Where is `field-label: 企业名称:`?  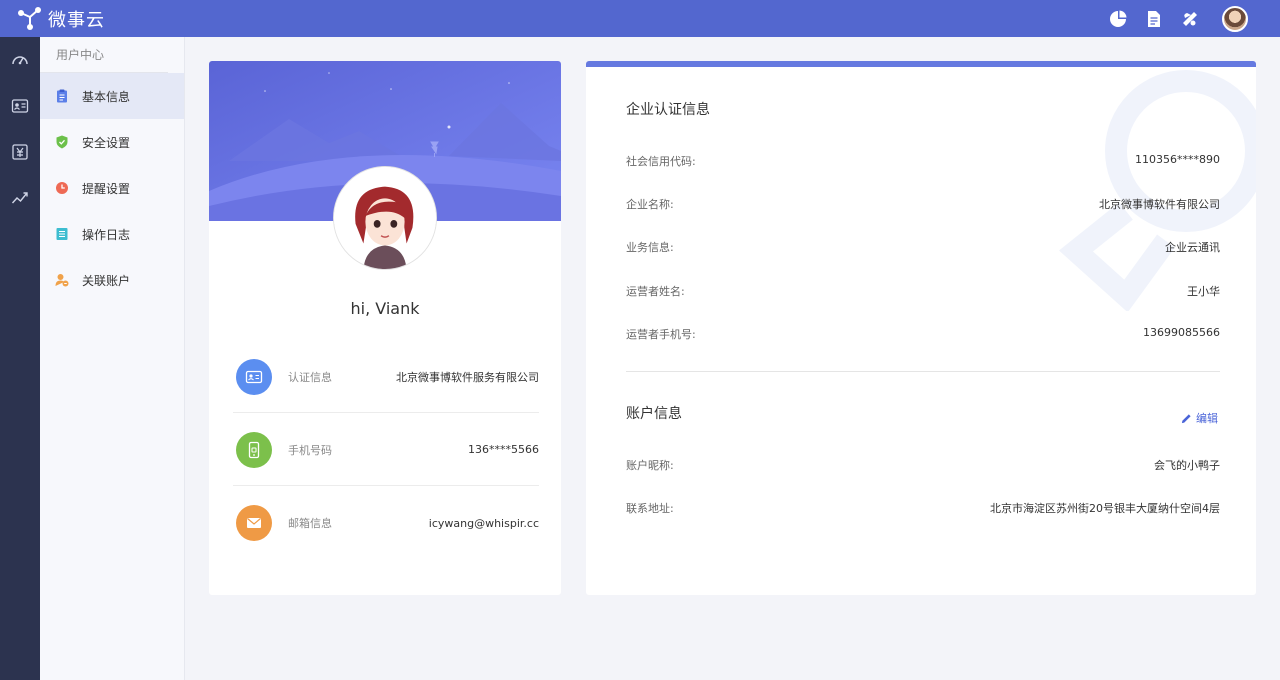
field-label: 企业名称: is located at coordinates (650, 204).